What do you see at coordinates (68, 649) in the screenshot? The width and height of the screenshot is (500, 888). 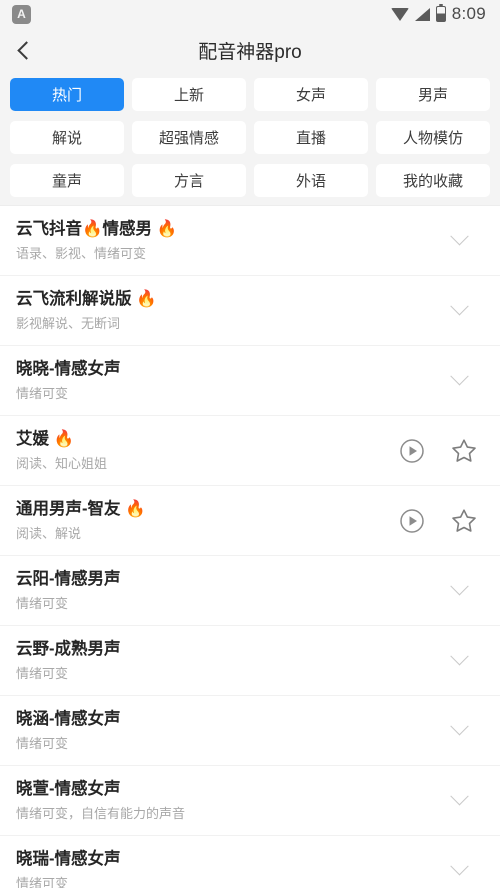 I see `voice-name: 云野-成熟男声` at bounding box center [68, 649].